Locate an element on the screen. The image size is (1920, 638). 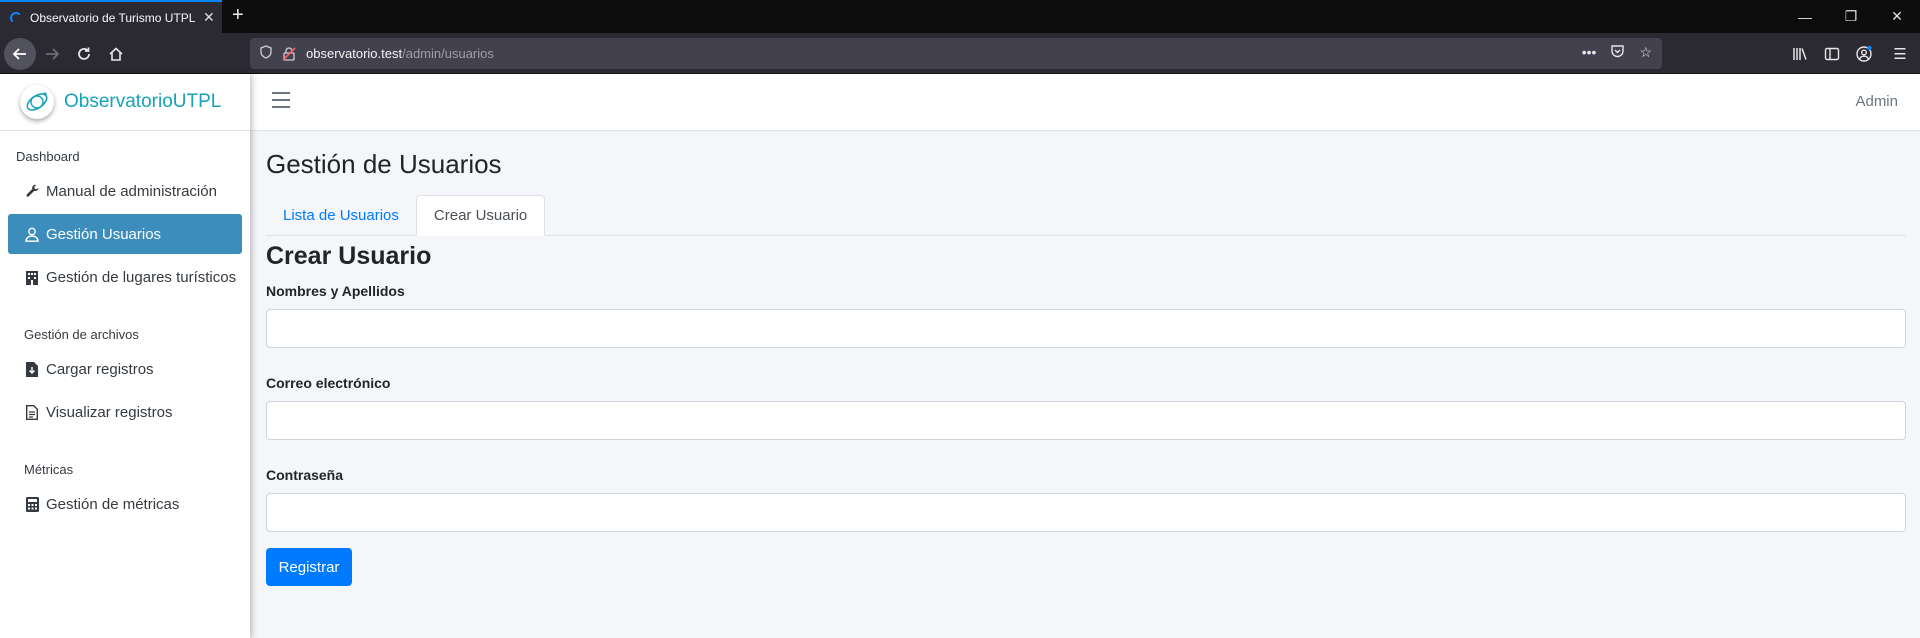
admin-user-link: Admin is located at coordinates (1876, 101).